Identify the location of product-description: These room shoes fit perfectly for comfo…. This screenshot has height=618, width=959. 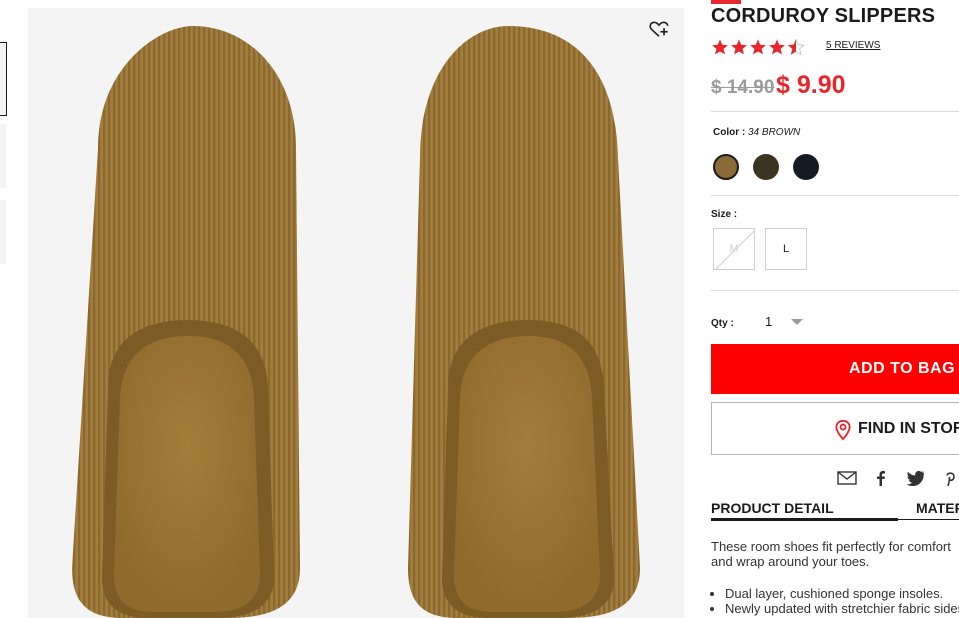
(831, 554).